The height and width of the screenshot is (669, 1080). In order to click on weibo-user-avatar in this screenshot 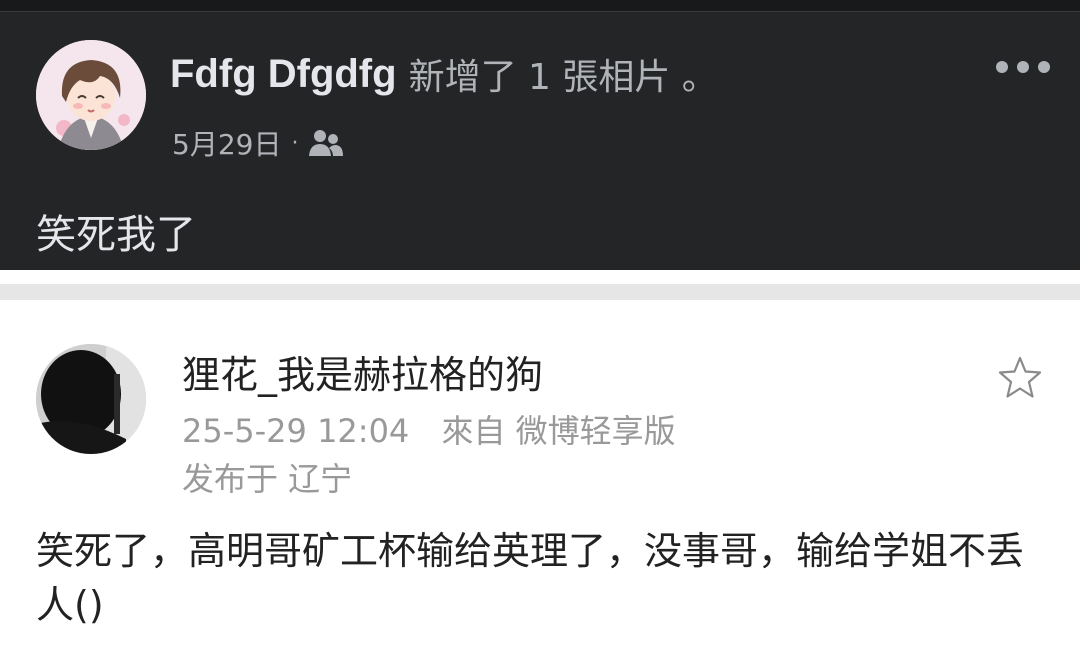, I will do `click(91, 399)`.